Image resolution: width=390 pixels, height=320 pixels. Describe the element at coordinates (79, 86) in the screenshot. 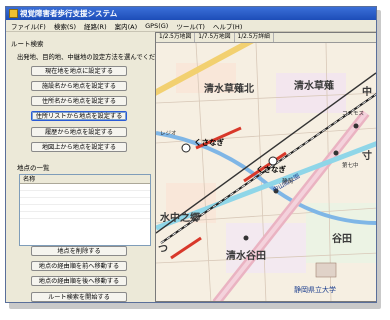

I see `set-by-facility-button: 施設名から地点を設定する` at that location.